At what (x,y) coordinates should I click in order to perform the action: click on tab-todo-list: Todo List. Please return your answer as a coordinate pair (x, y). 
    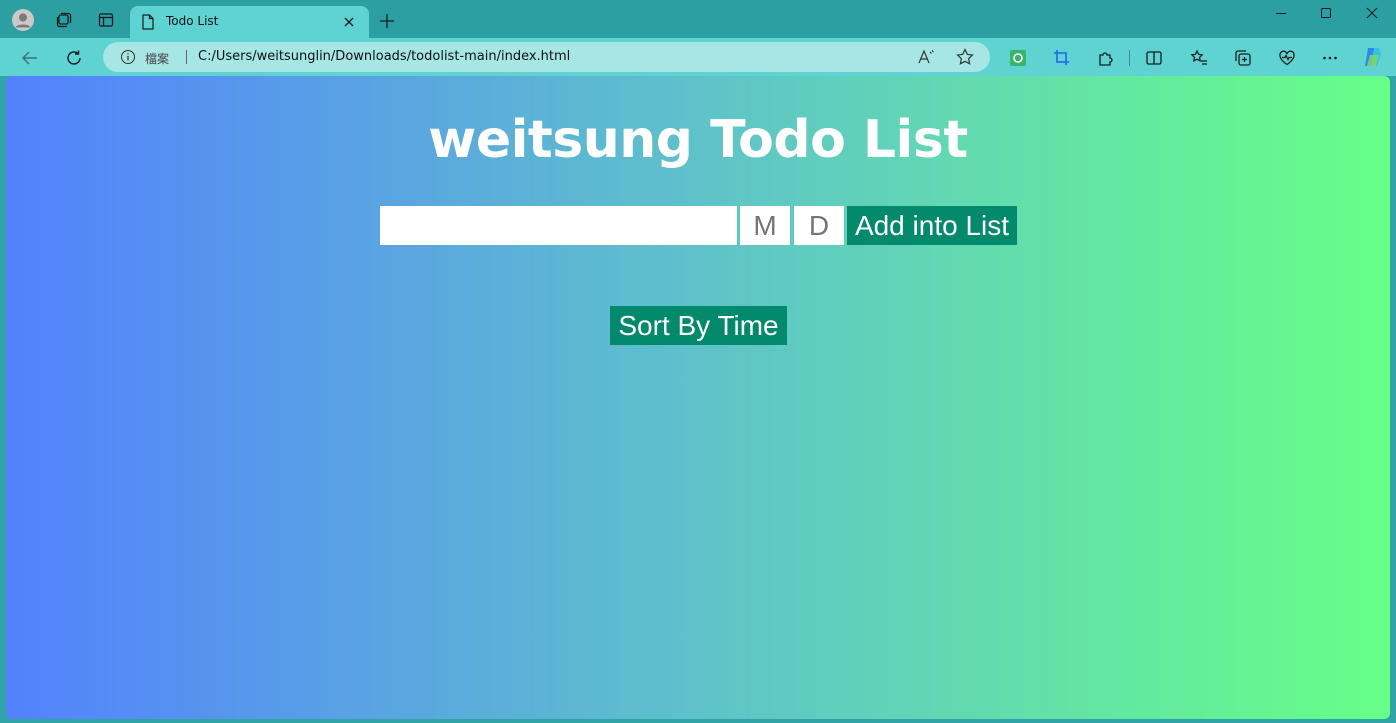
    Looking at the image, I should click on (249, 22).